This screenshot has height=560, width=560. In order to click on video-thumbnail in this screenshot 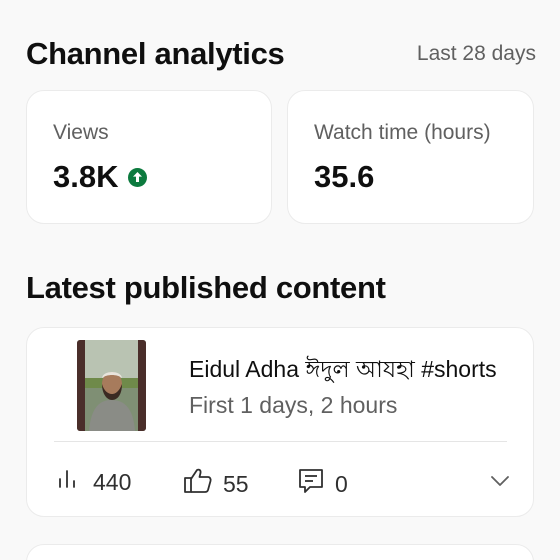, I will do `click(111, 385)`.